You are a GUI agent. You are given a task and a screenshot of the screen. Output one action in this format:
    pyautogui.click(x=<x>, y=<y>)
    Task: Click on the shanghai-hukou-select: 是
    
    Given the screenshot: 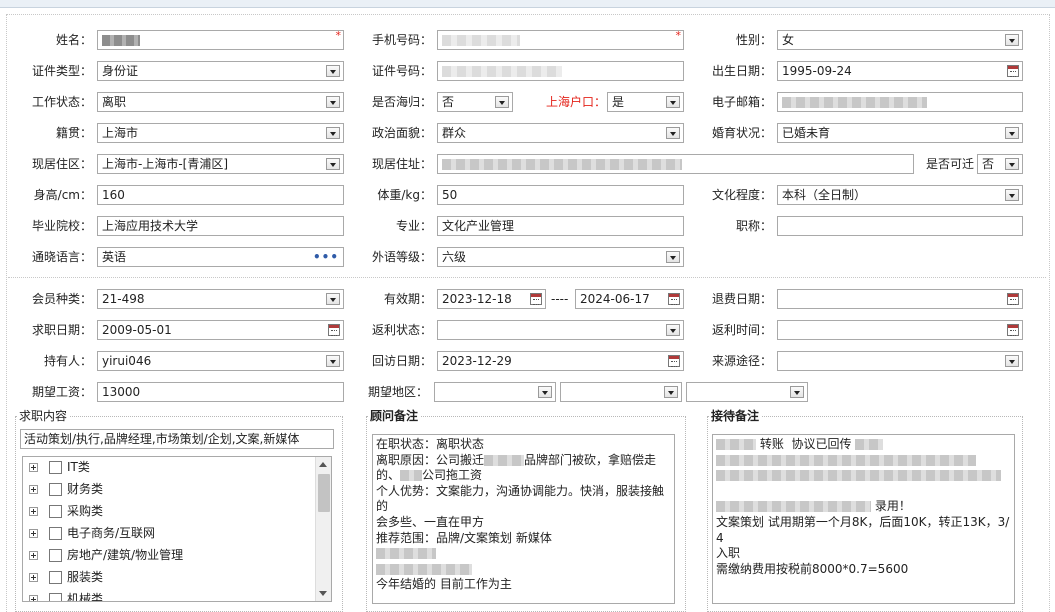 What is the action you would take?
    pyautogui.click(x=645, y=102)
    